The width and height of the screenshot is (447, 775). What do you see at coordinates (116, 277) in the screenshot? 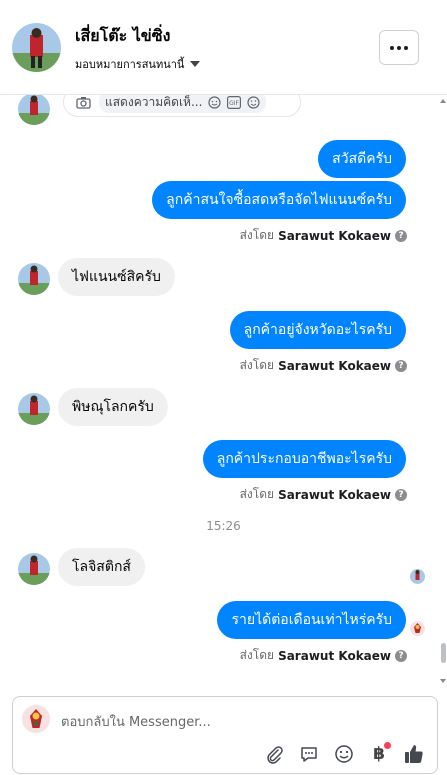
I see `incoming-message: ไฟแนนซ์สิครับ` at bounding box center [116, 277].